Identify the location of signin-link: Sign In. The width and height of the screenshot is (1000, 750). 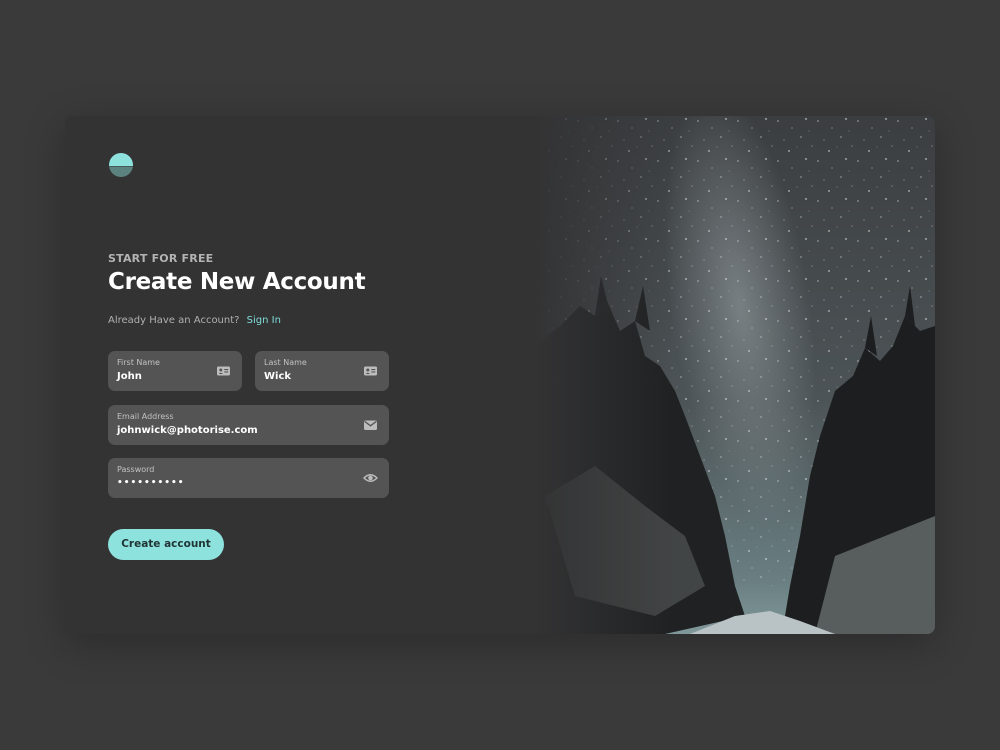
(264, 320).